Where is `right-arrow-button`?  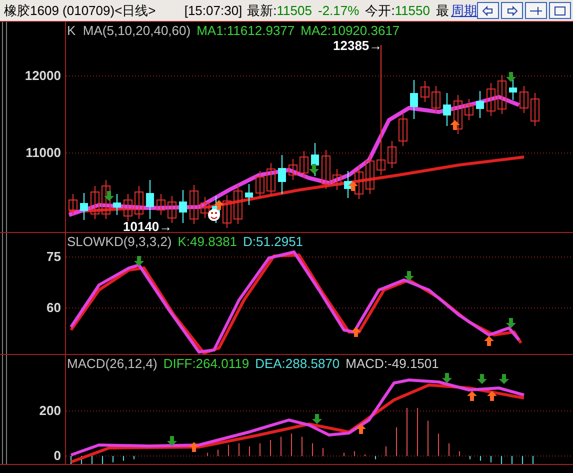
right-arrow-button is located at coordinates (512, 10).